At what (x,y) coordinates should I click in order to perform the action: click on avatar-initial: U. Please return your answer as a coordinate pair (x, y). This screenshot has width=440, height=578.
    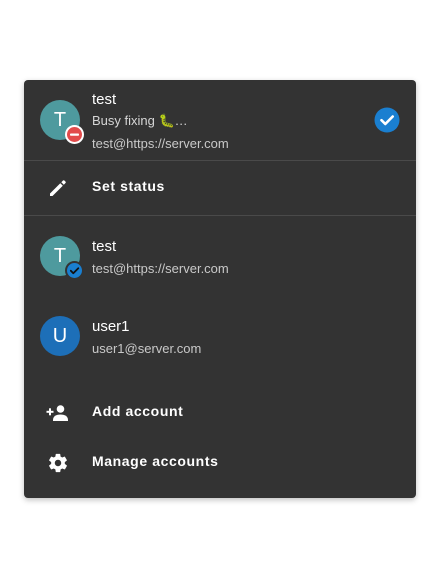
    Looking at the image, I should click on (60, 336).